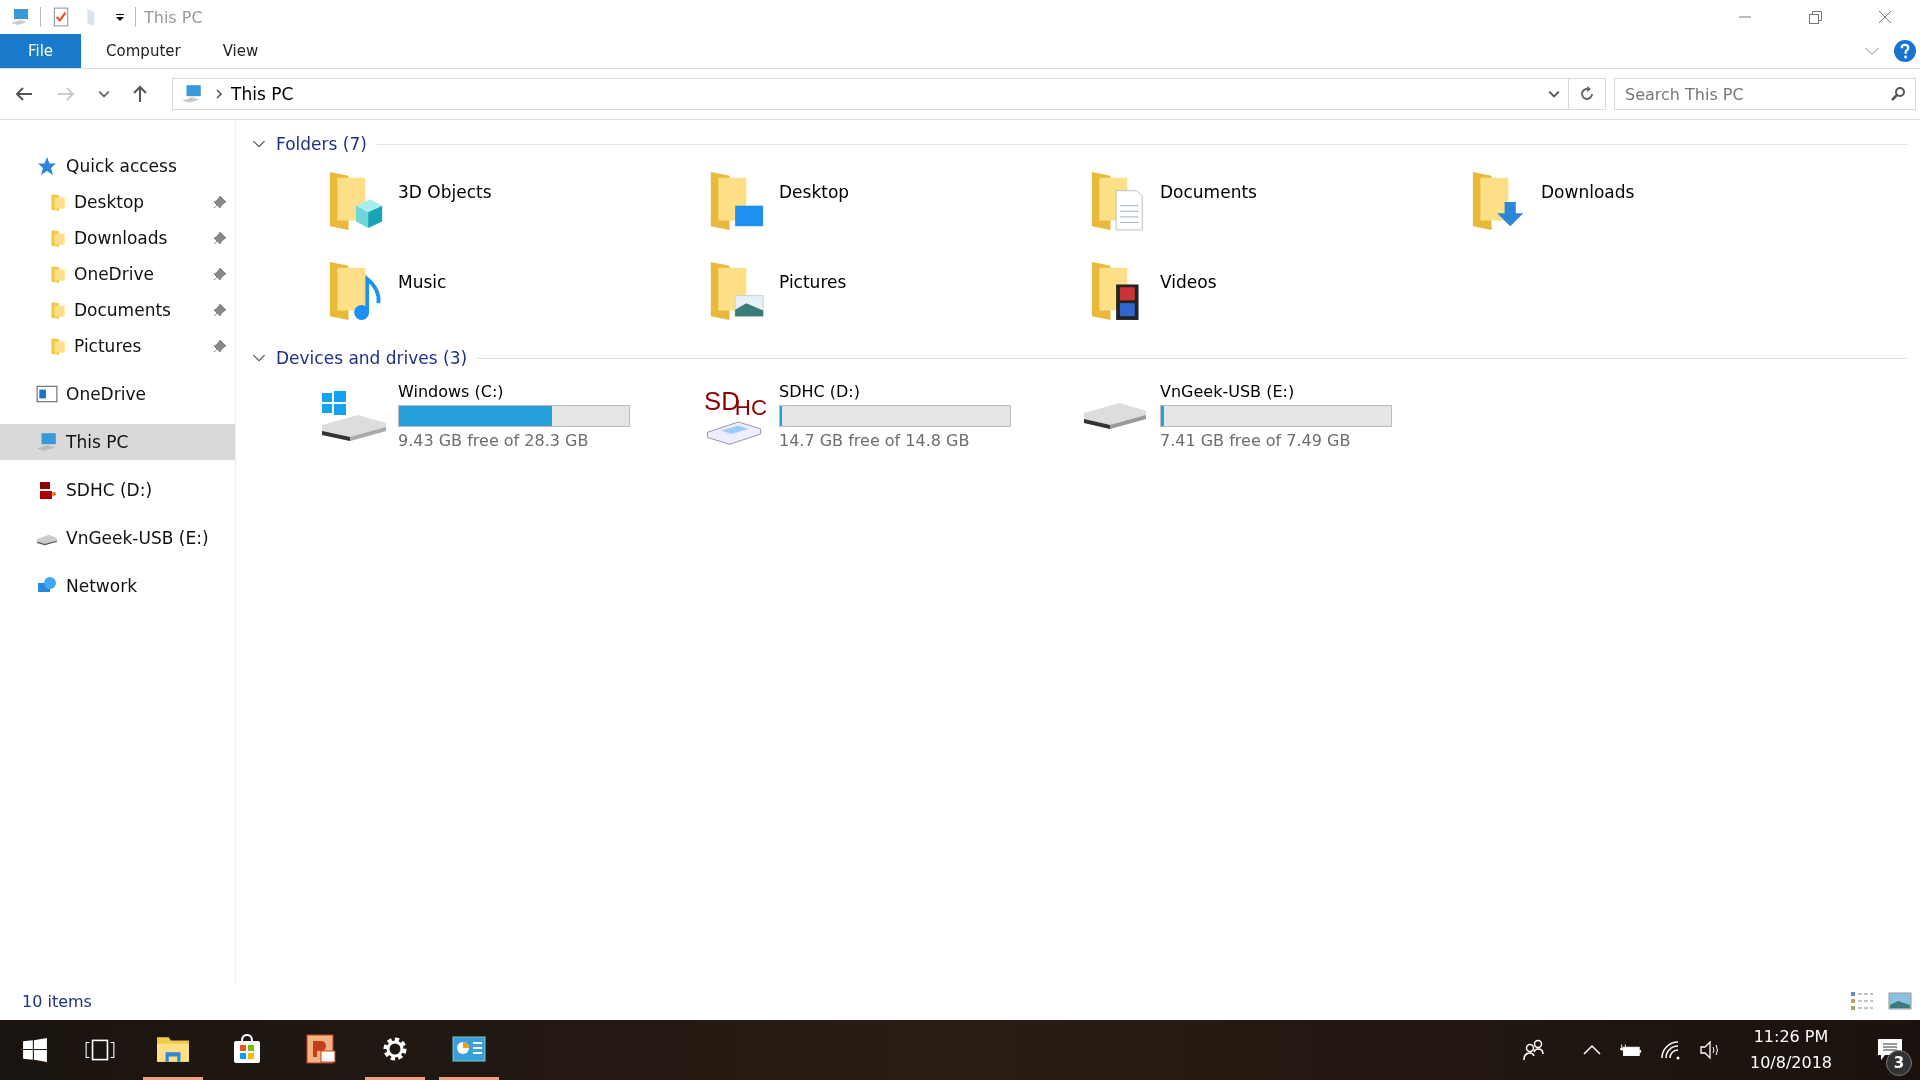 The width and height of the screenshot is (1920, 1080). What do you see at coordinates (321, 1048) in the screenshot?
I see `presentation-icon` at bounding box center [321, 1048].